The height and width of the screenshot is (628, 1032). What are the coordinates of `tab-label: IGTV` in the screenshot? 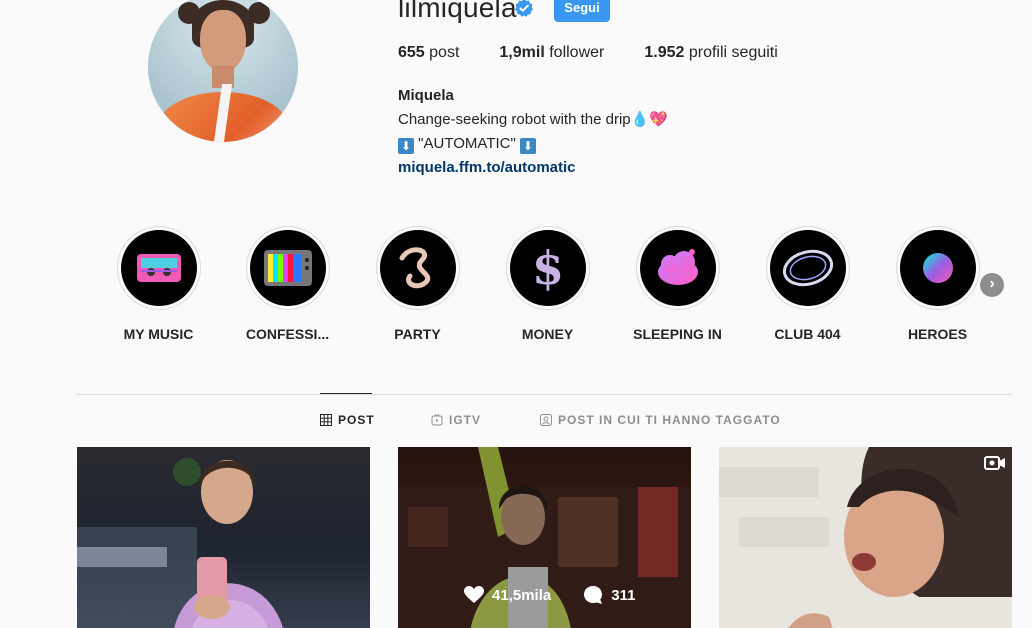 It's located at (465, 420).